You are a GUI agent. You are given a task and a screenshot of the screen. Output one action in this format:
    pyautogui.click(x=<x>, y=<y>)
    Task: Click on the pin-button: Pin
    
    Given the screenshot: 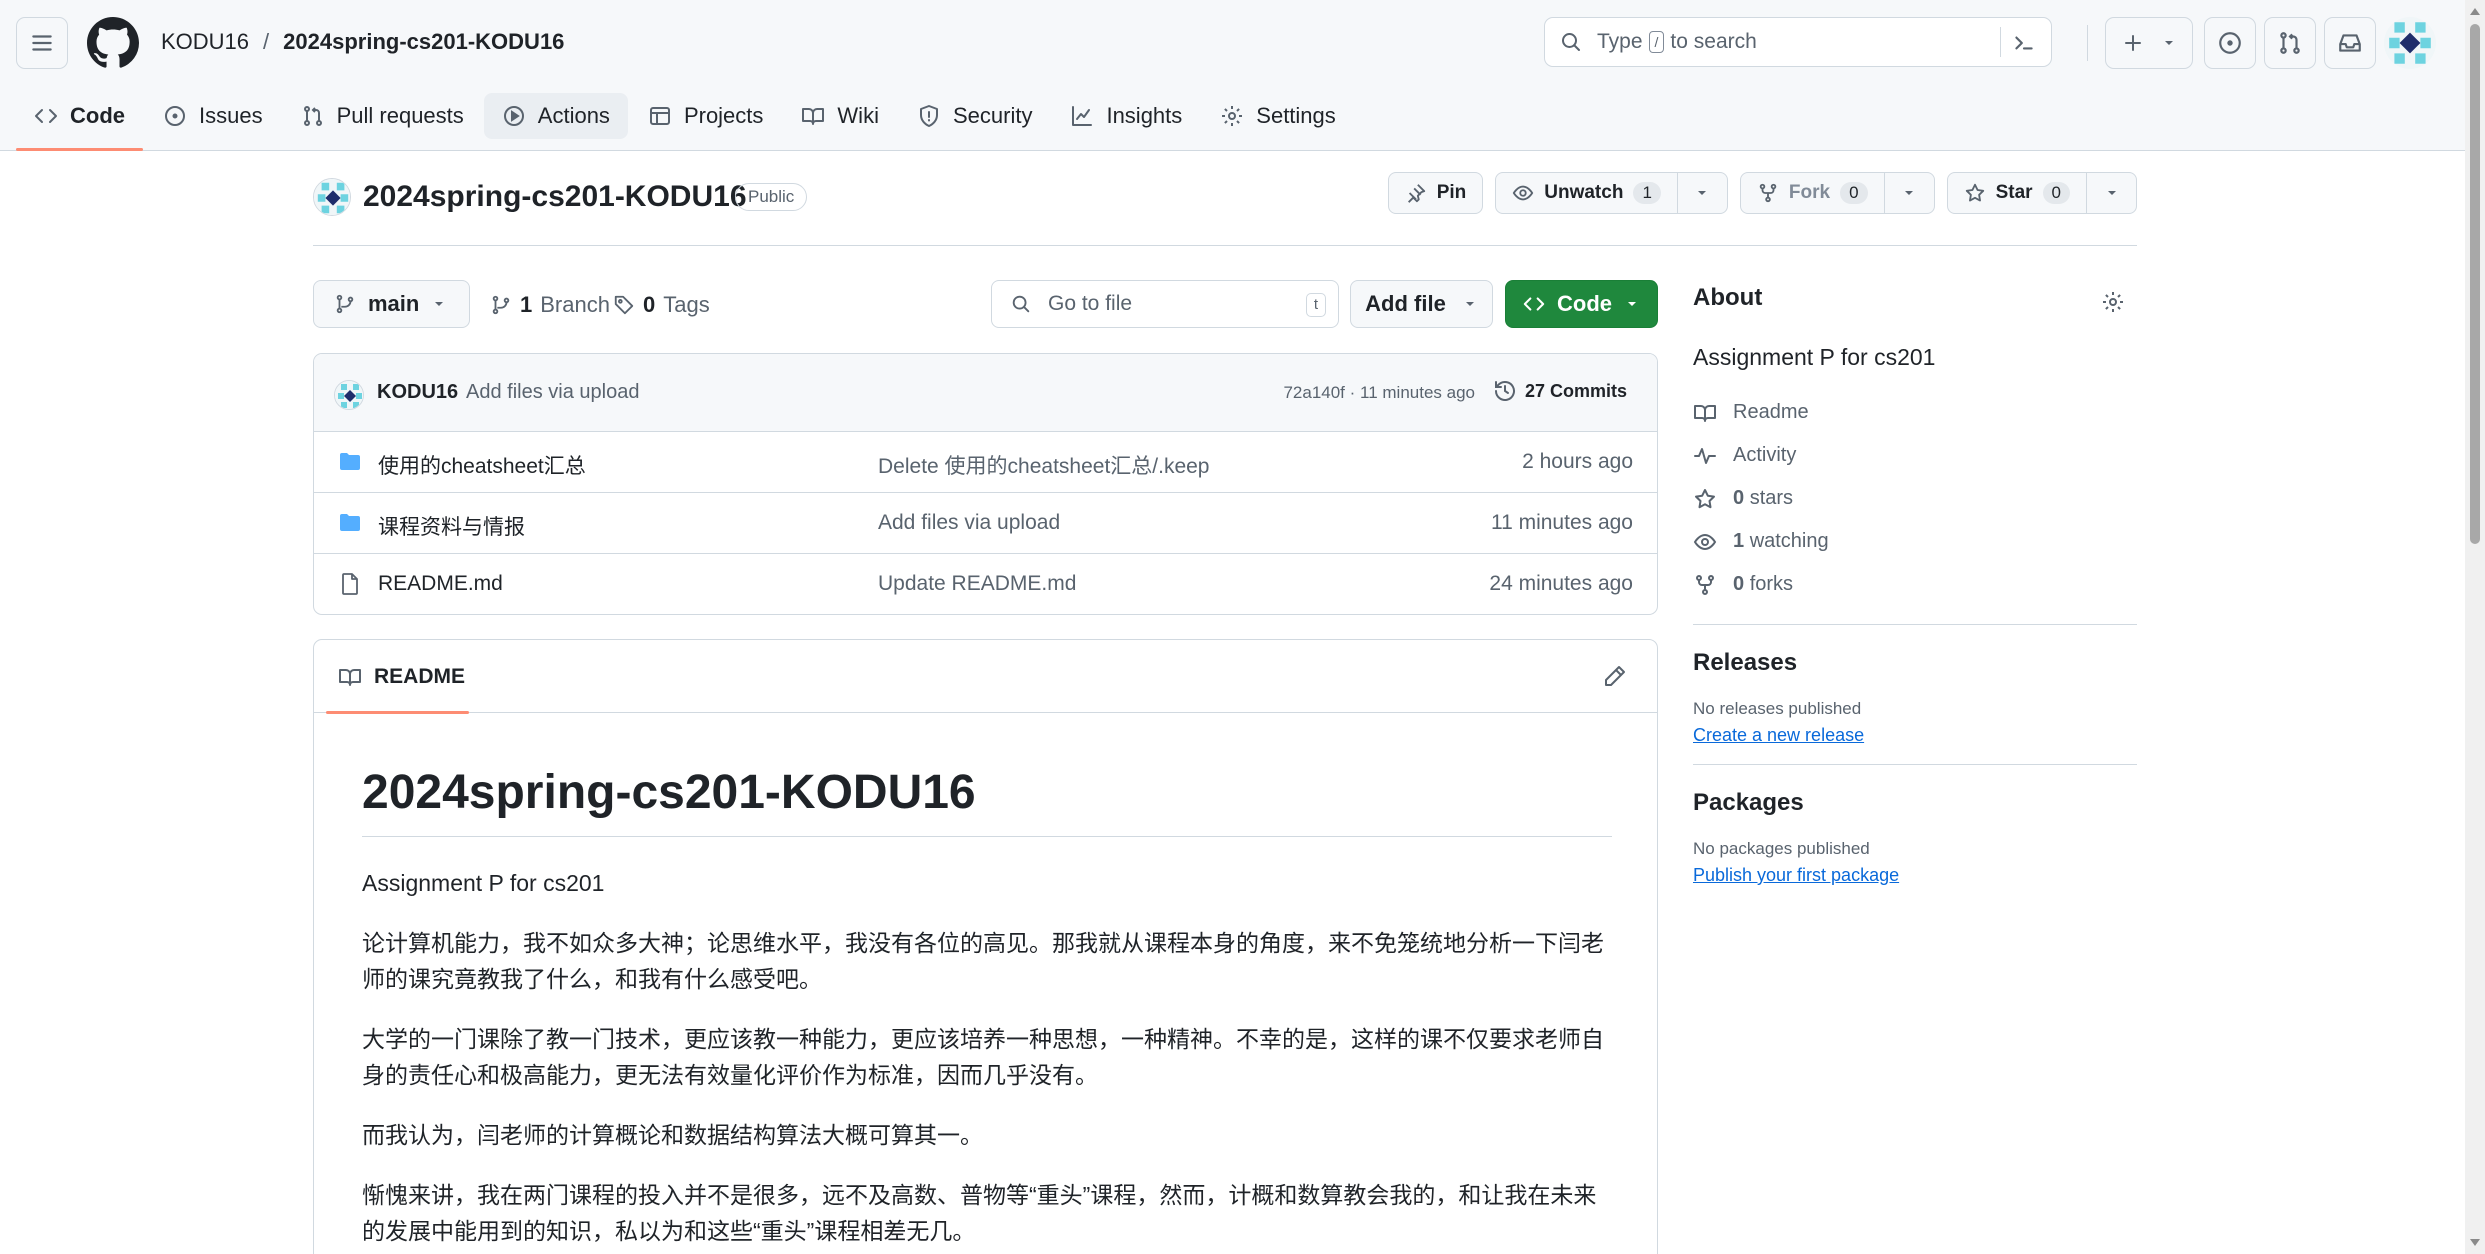 What is the action you would take?
    pyautogui.click(x=1435, y=193)
    